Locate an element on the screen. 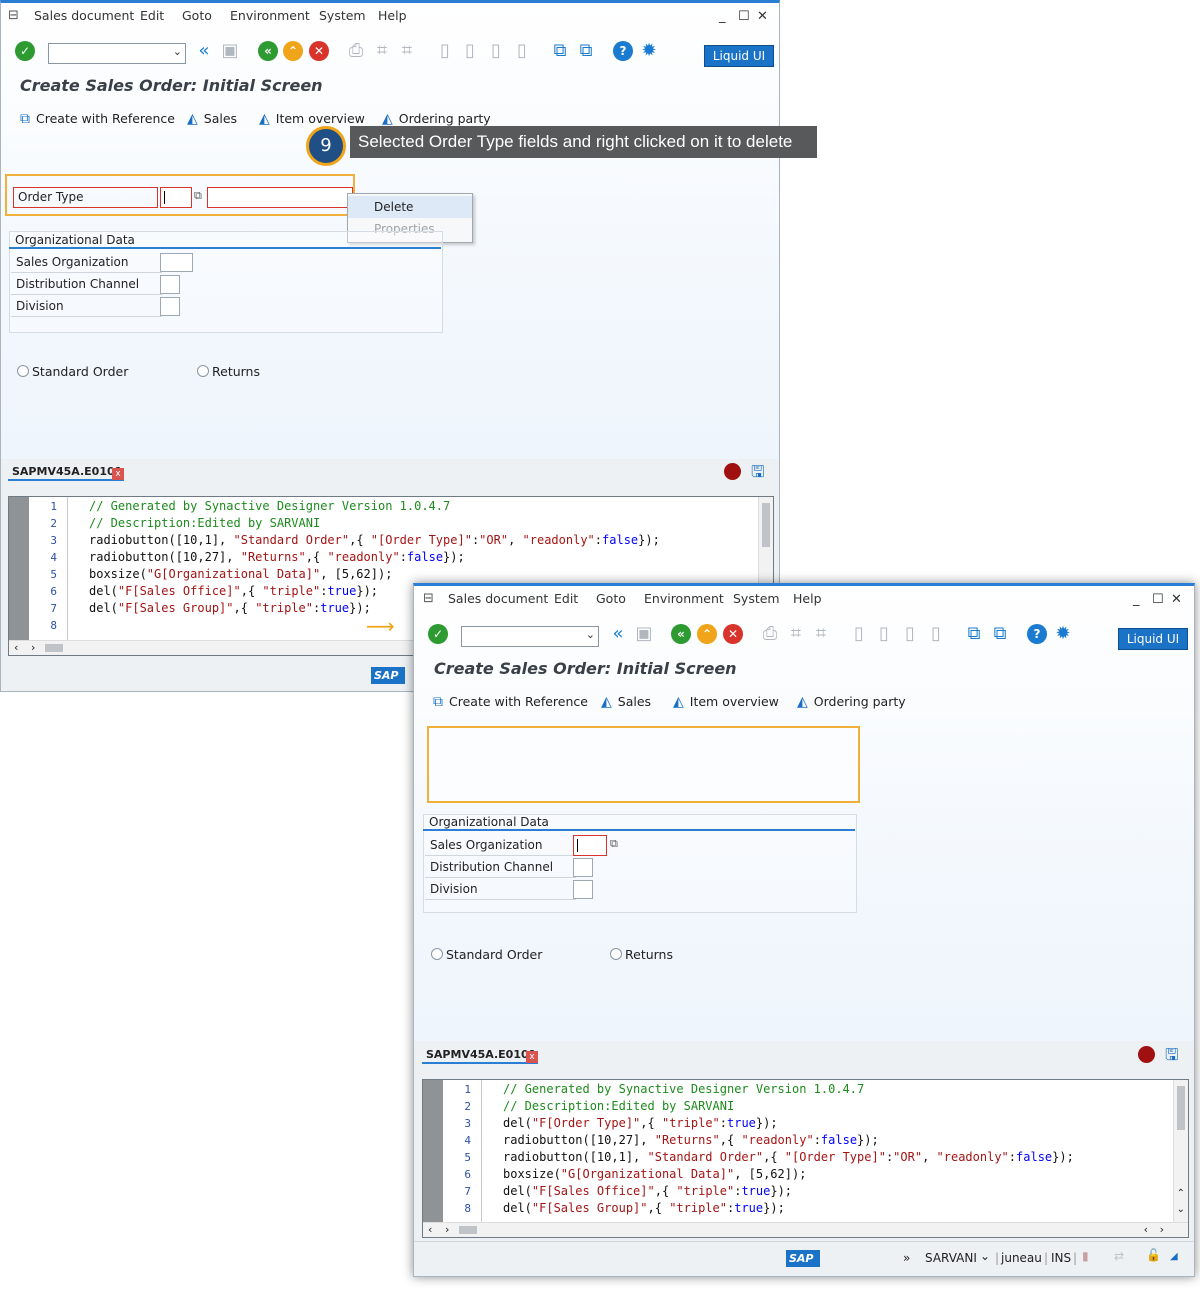  back-double-icon: « is located at coordinates (618, 634).